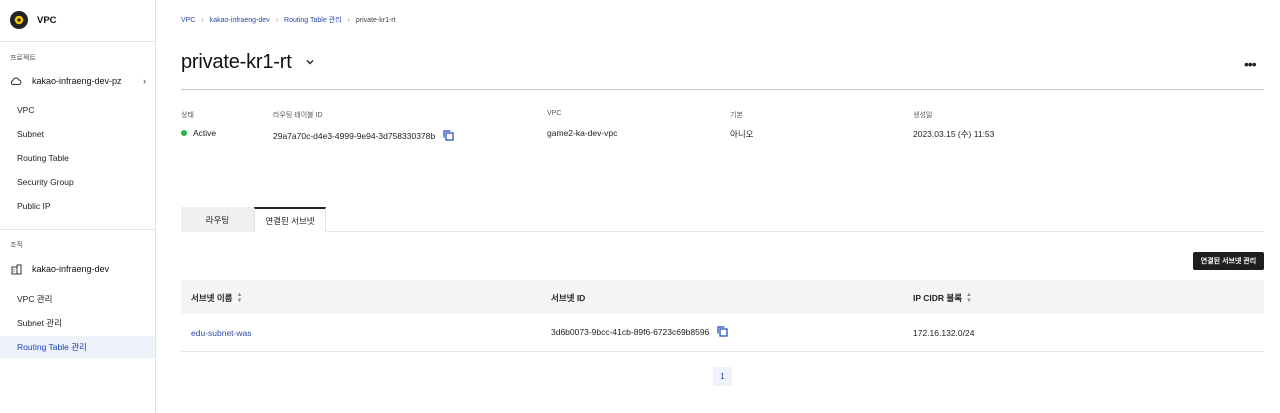 This screenshot has height=413, width=1280. I want to click on pagination-page-1: 1, so click(722, 376).